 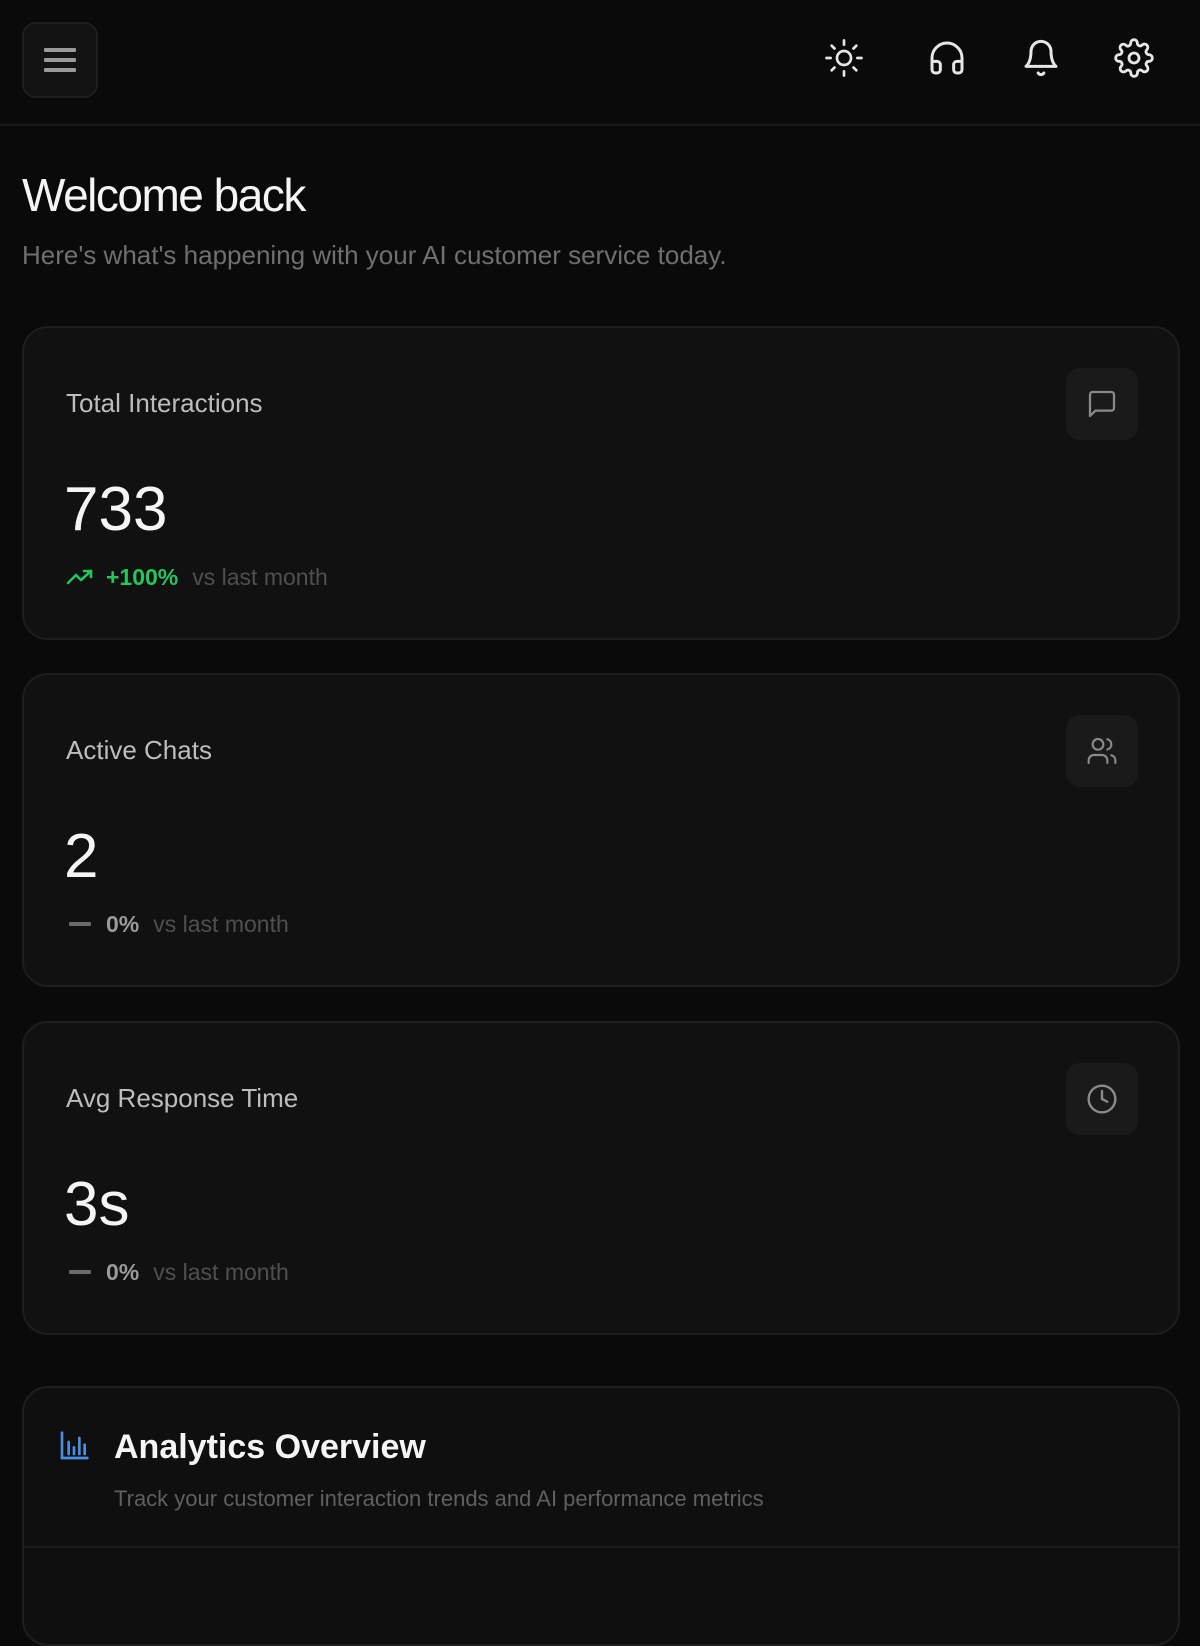 I want to click on menu-button, so click(x=60, y=60).